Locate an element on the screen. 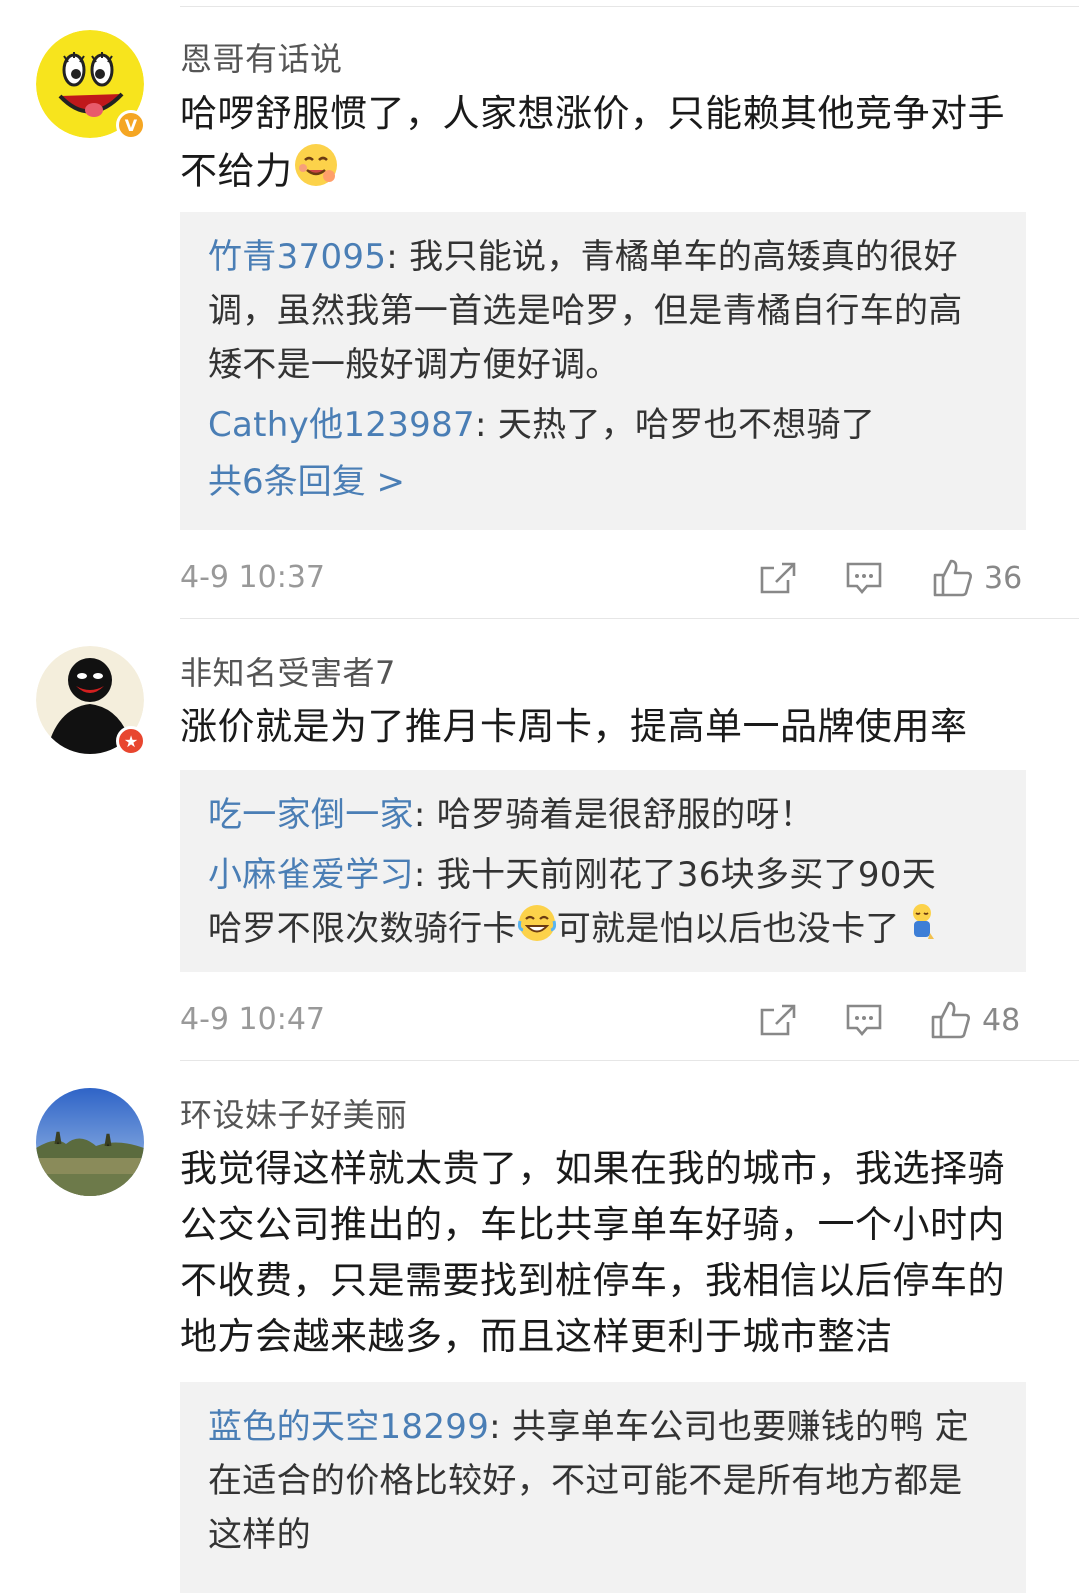 The height and width of the screenshot is (1593, 1079). content-line: 不给力 is located at coordinates (610, 173).